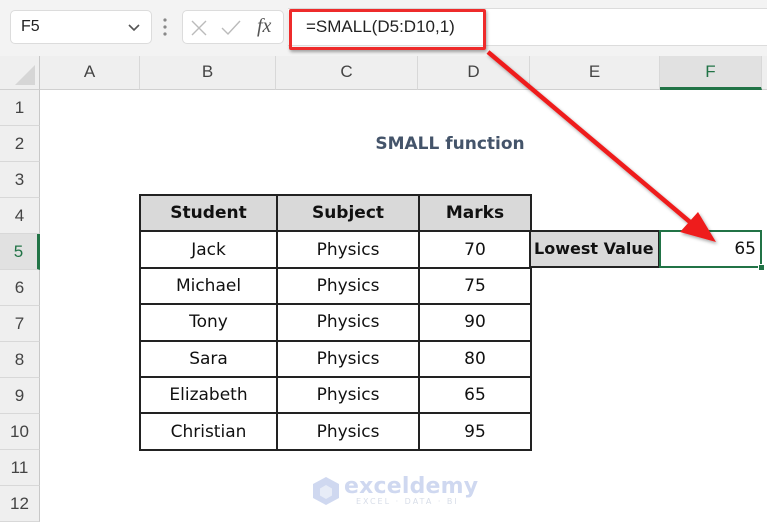  I want to click on column-header-c: C, so click(347, 73).